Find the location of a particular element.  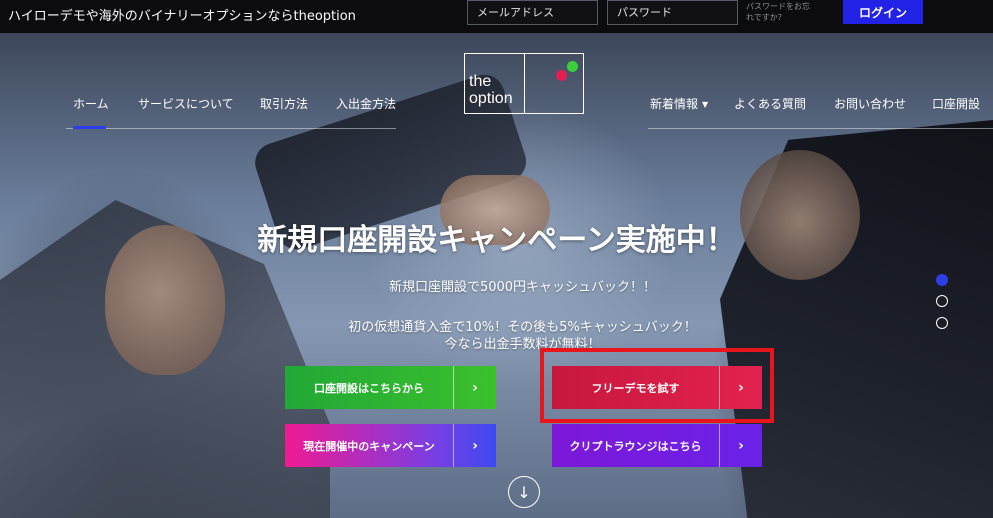

nav-item-contact: お問い合わせ is located at coordinates (870, 103).